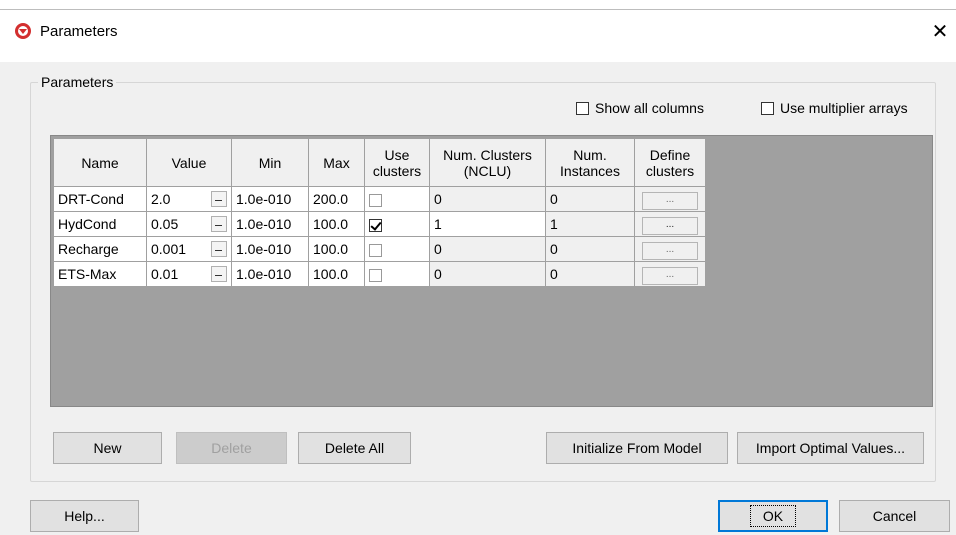 The height and width of the screenshot is (535, 956). I want to click on show-all-columns-checkbox: Show all columns, so click(640, 108).